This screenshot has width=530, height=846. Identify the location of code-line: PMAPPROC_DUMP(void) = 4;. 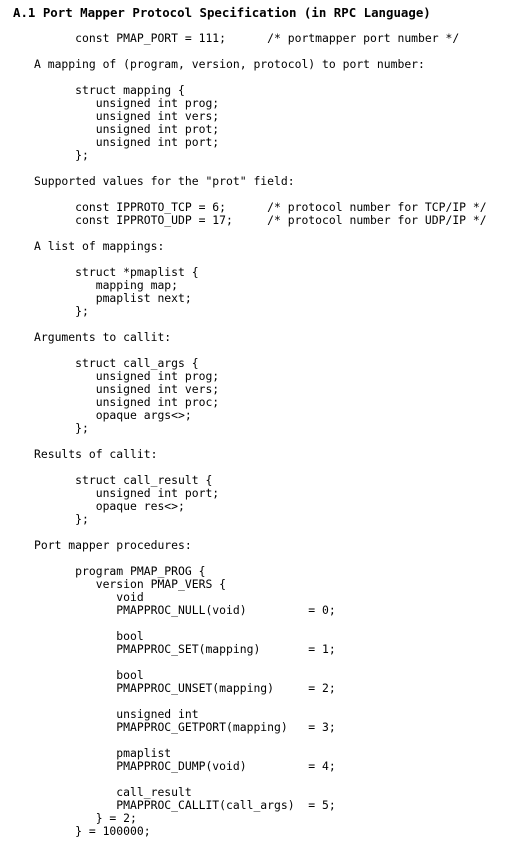
(185, 766).